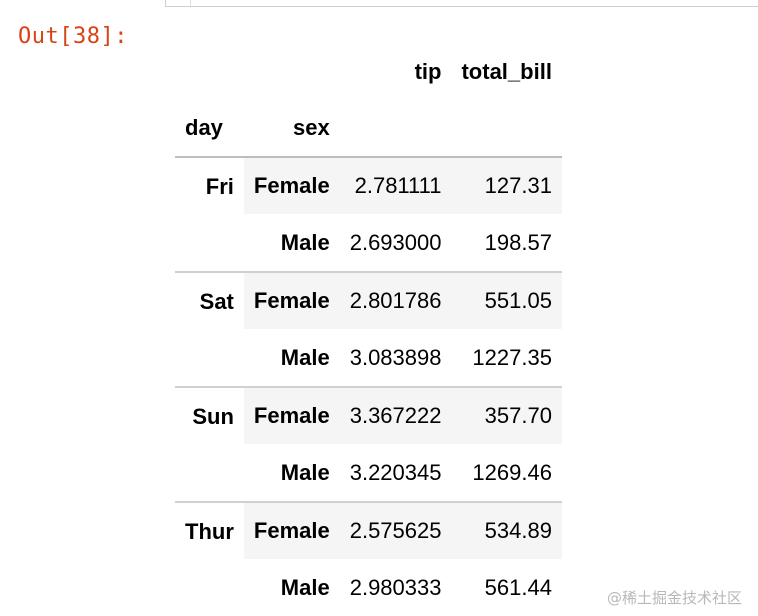 This screenshot has width=758, height=616. I want to click on table-row: Fri Female 2.781111 127.31, so click(368, 215).